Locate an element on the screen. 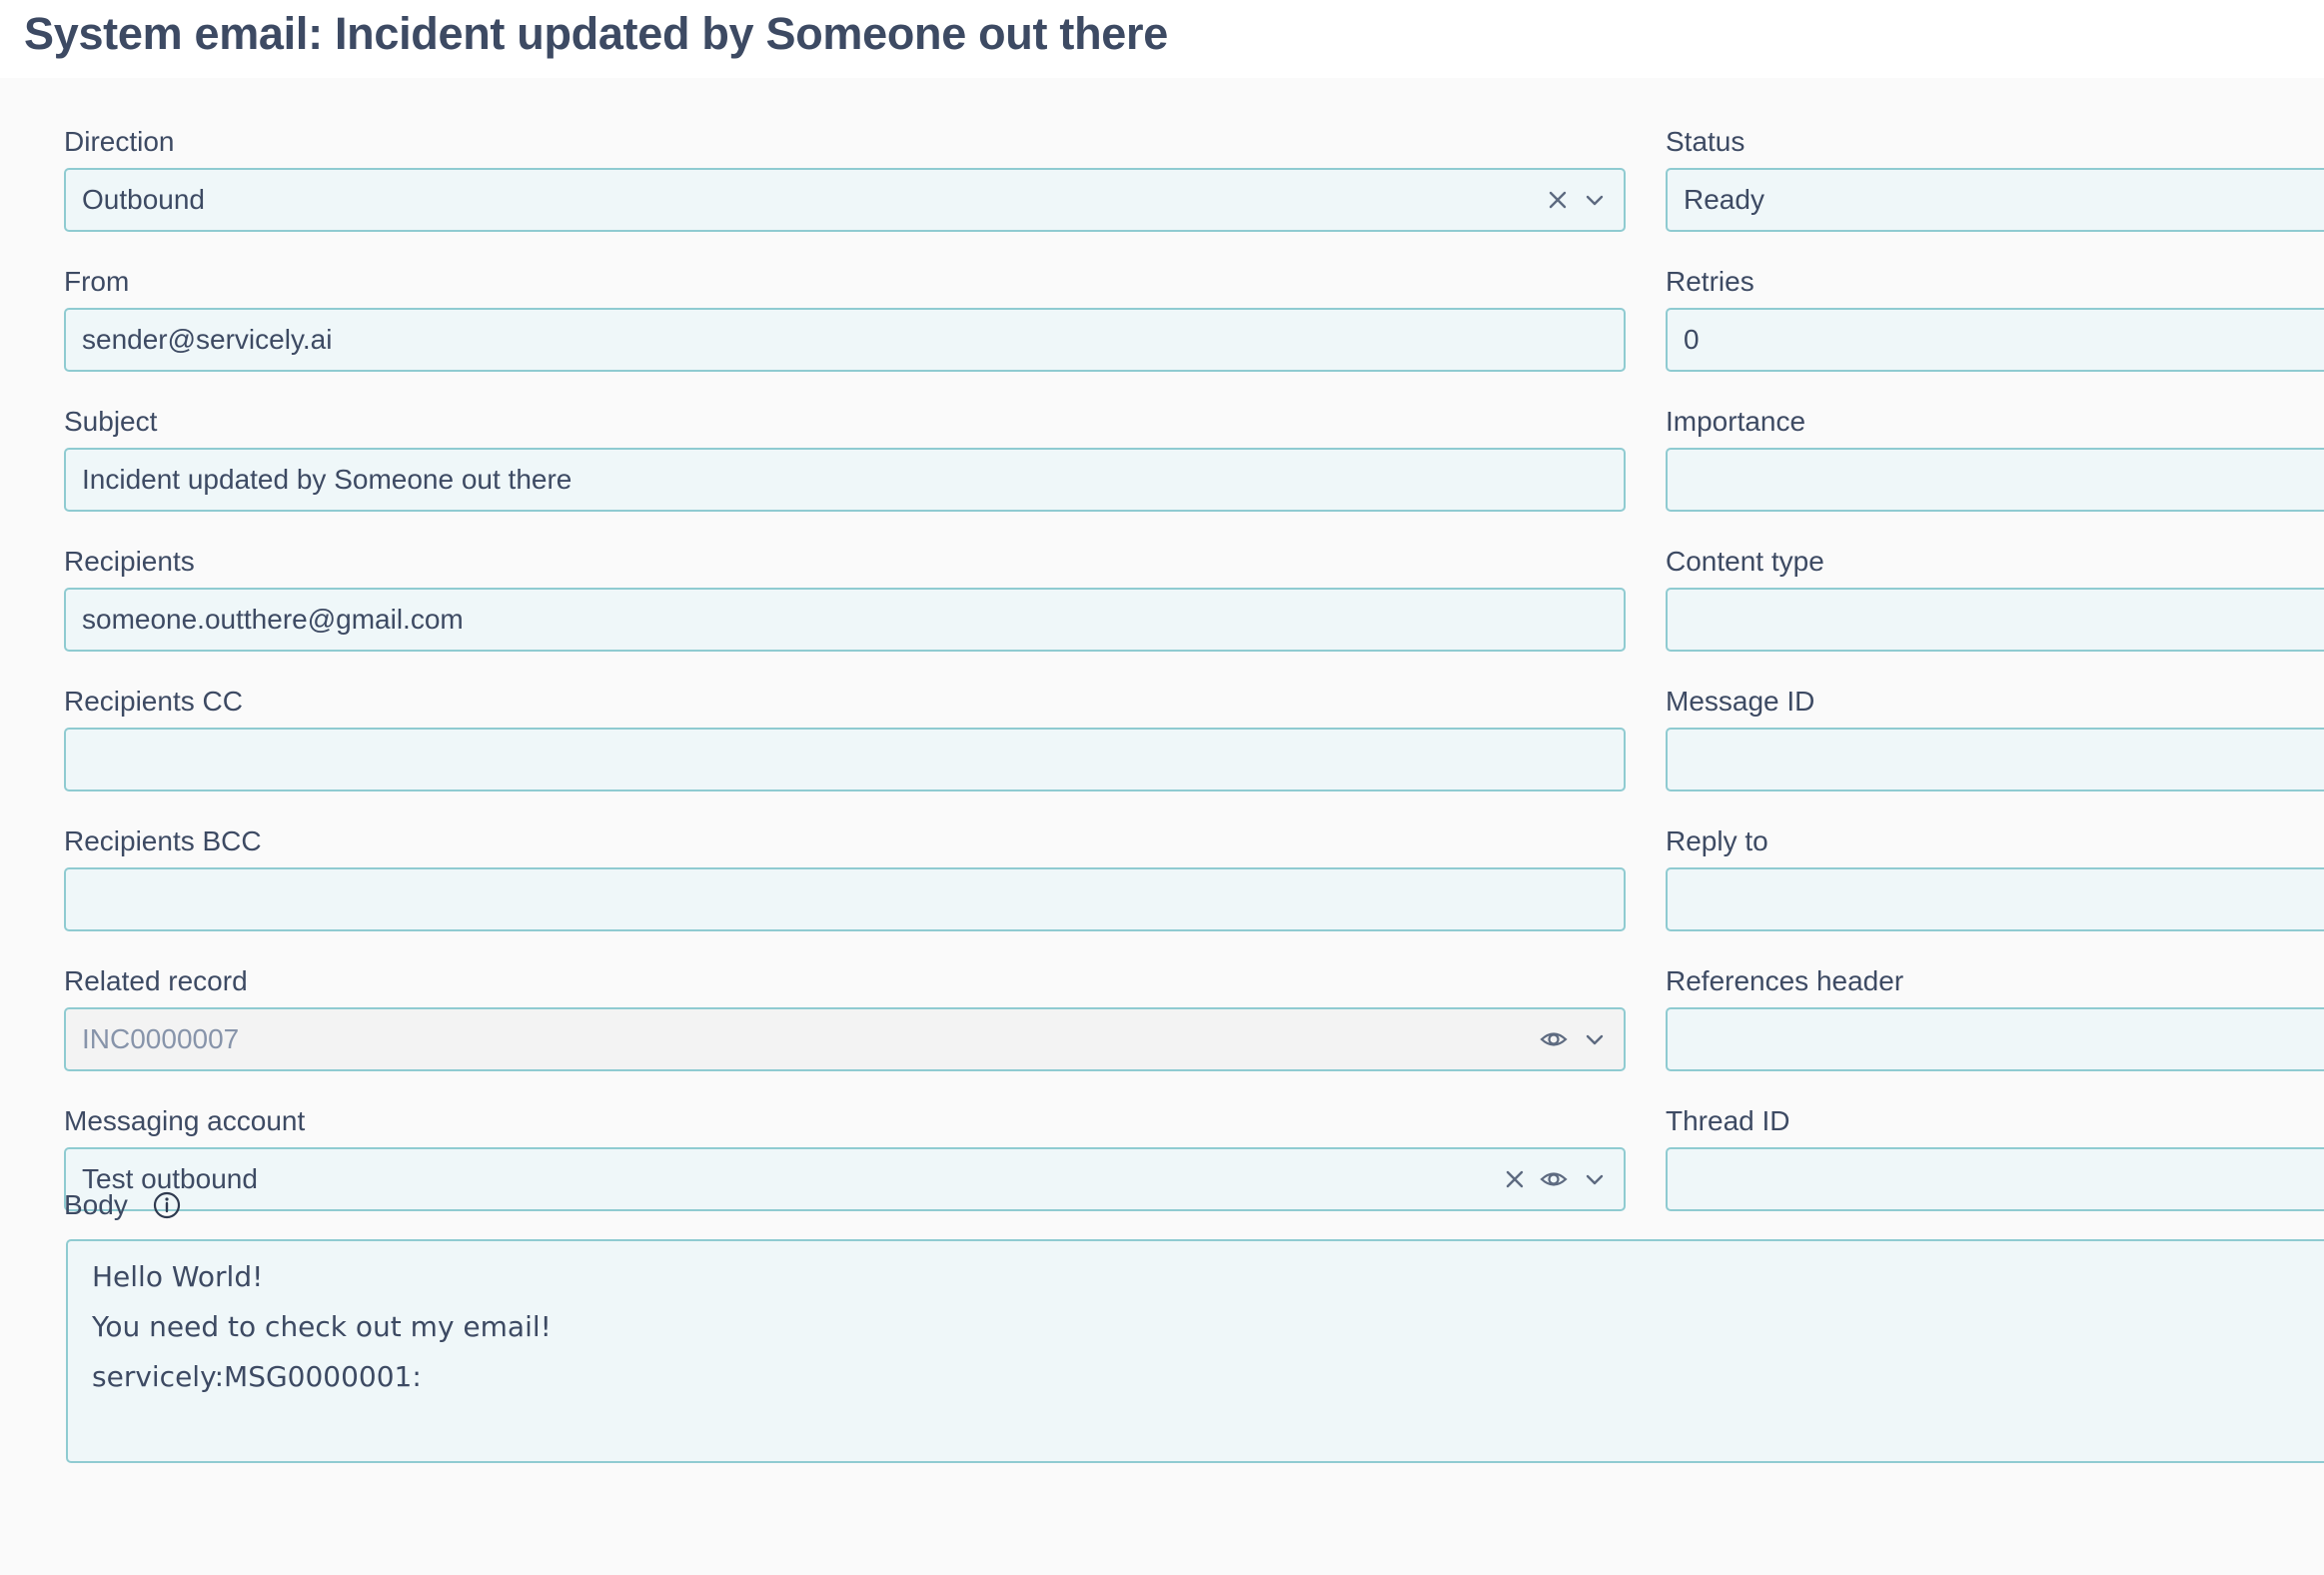 This screenshot has width=2324, height=1575. subject-label: Subject is located at coordinates (111, 421).